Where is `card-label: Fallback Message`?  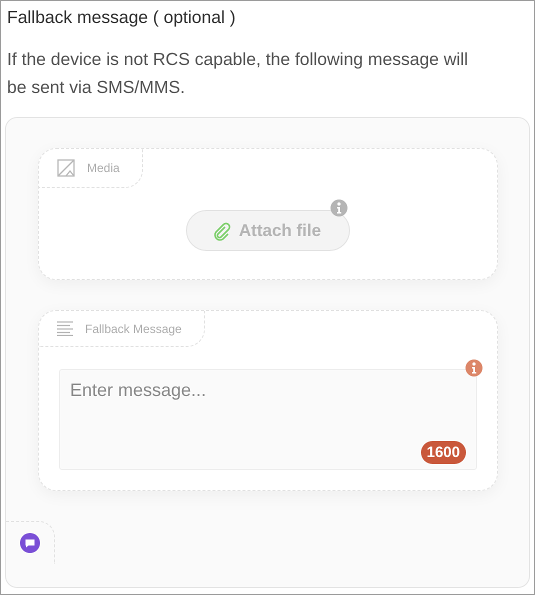 card-label: Fallback Message is located at coordinates (133, 329).